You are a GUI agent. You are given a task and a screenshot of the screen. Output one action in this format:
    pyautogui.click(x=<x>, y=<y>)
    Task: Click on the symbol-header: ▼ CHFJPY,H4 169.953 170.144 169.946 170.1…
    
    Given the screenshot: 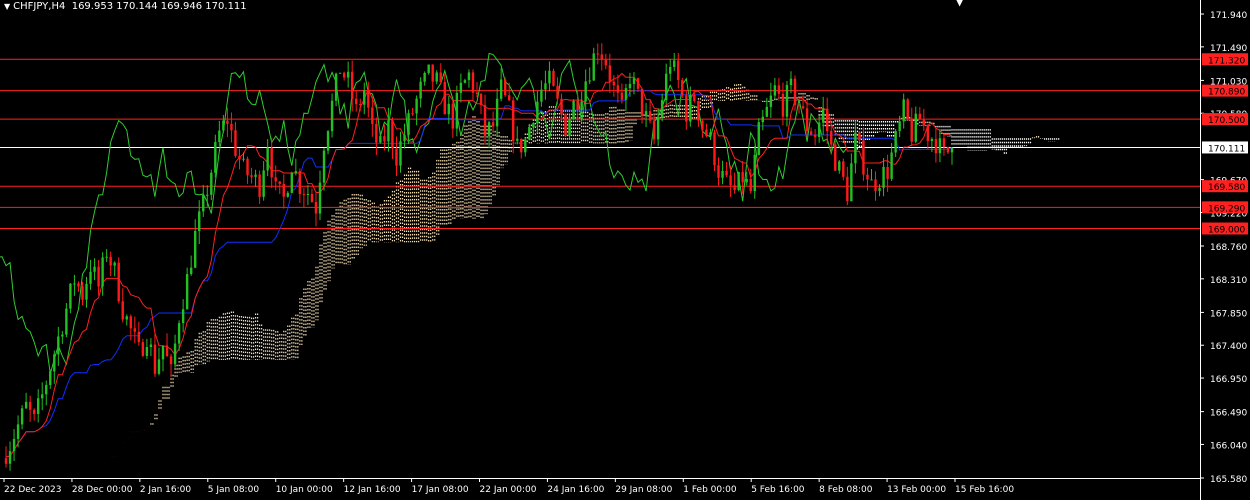 What is the action you would take?
    pyautogui.click(x=125, y=6)
    